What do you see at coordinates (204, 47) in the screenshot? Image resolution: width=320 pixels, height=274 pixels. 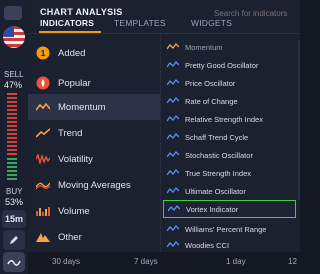 I see `indicator-label: Momentum` at bounding box center [204, 47].